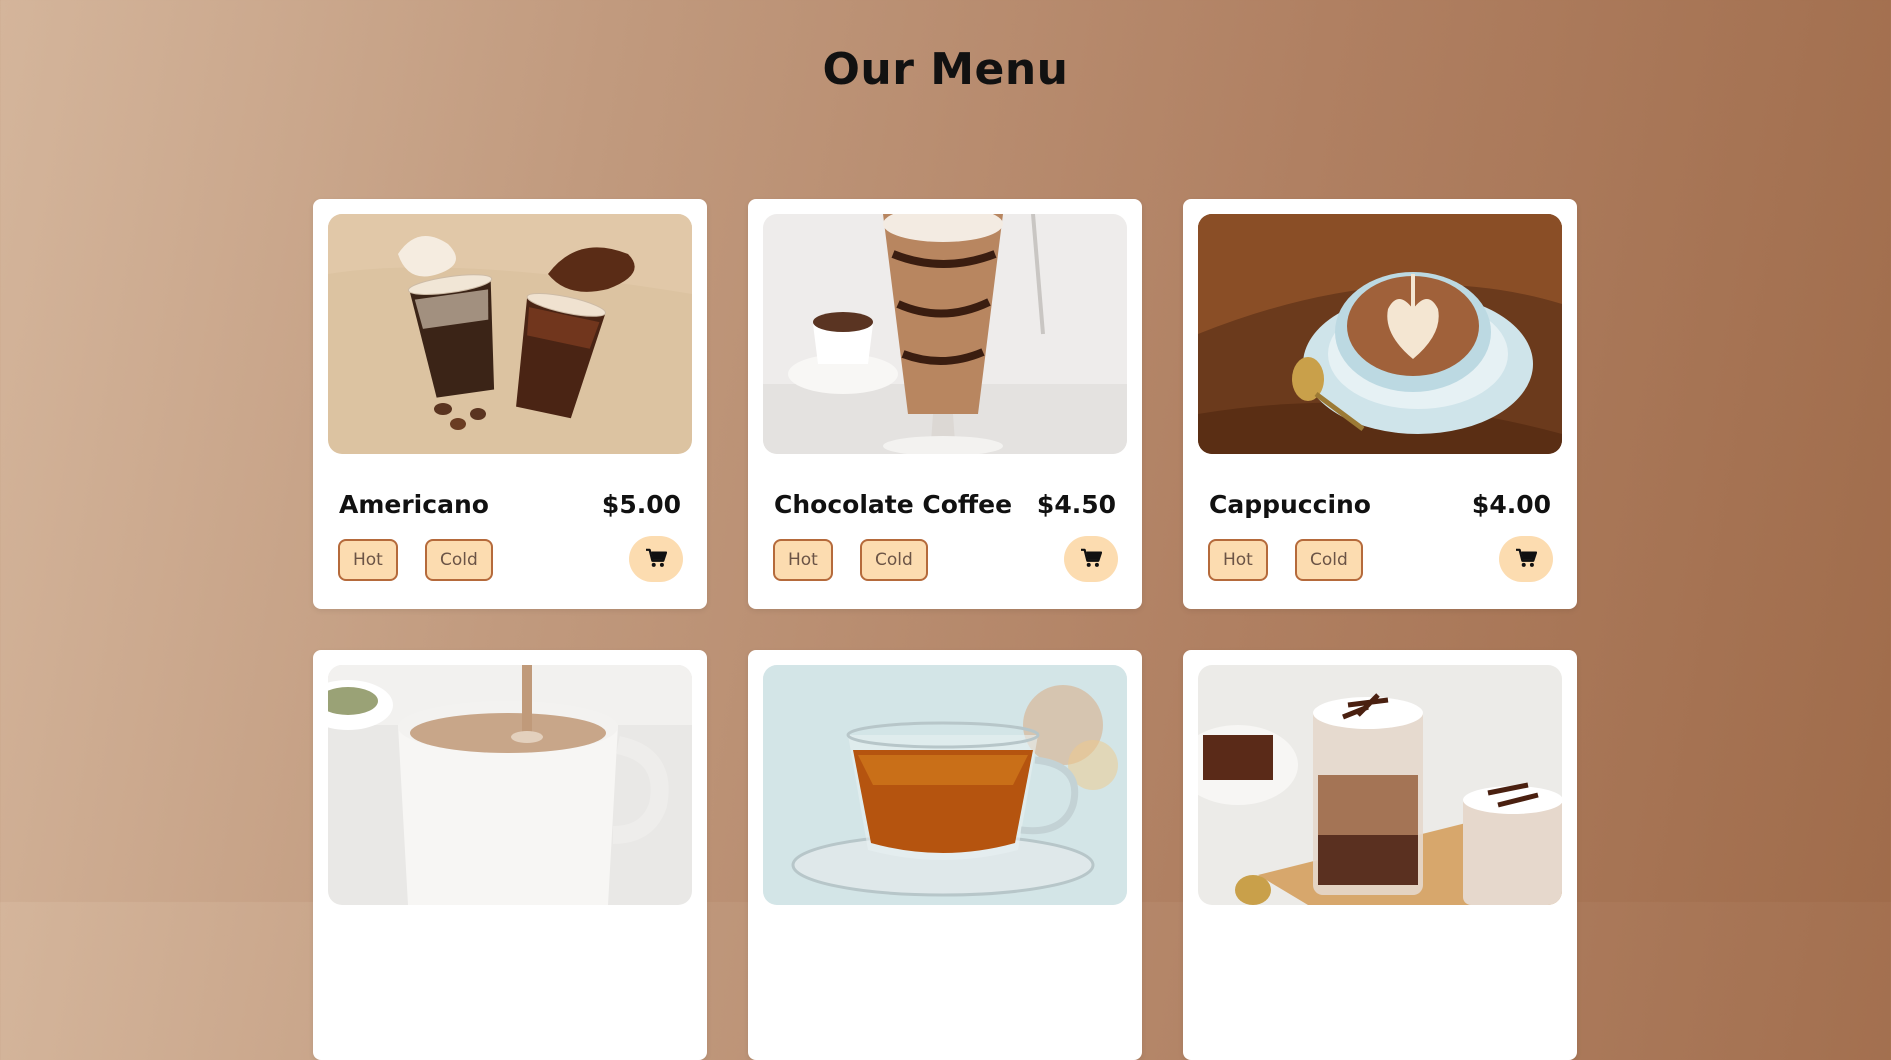 The height and width of the screenshot is (1060, 1891). Describe the element at coordinates (510, 518) in the screenshot. I see `card-info: Americano $5.00 Hot Cold` at that location.